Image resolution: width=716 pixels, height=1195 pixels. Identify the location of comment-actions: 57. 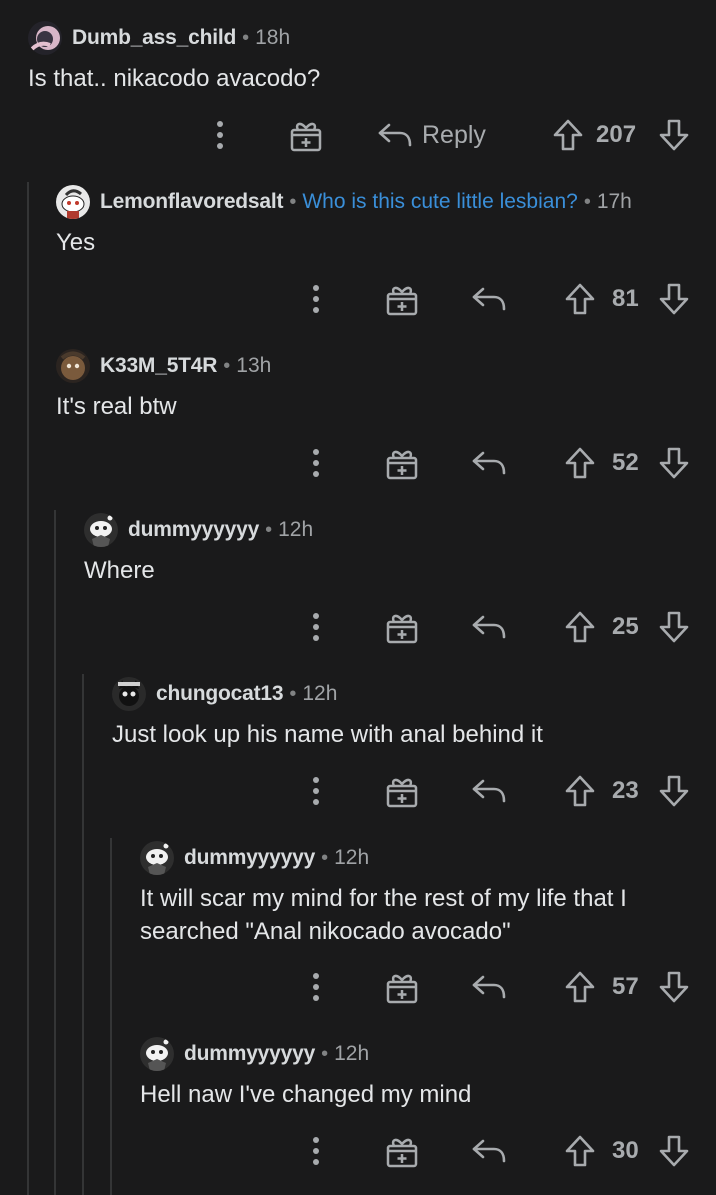
(428, 987).